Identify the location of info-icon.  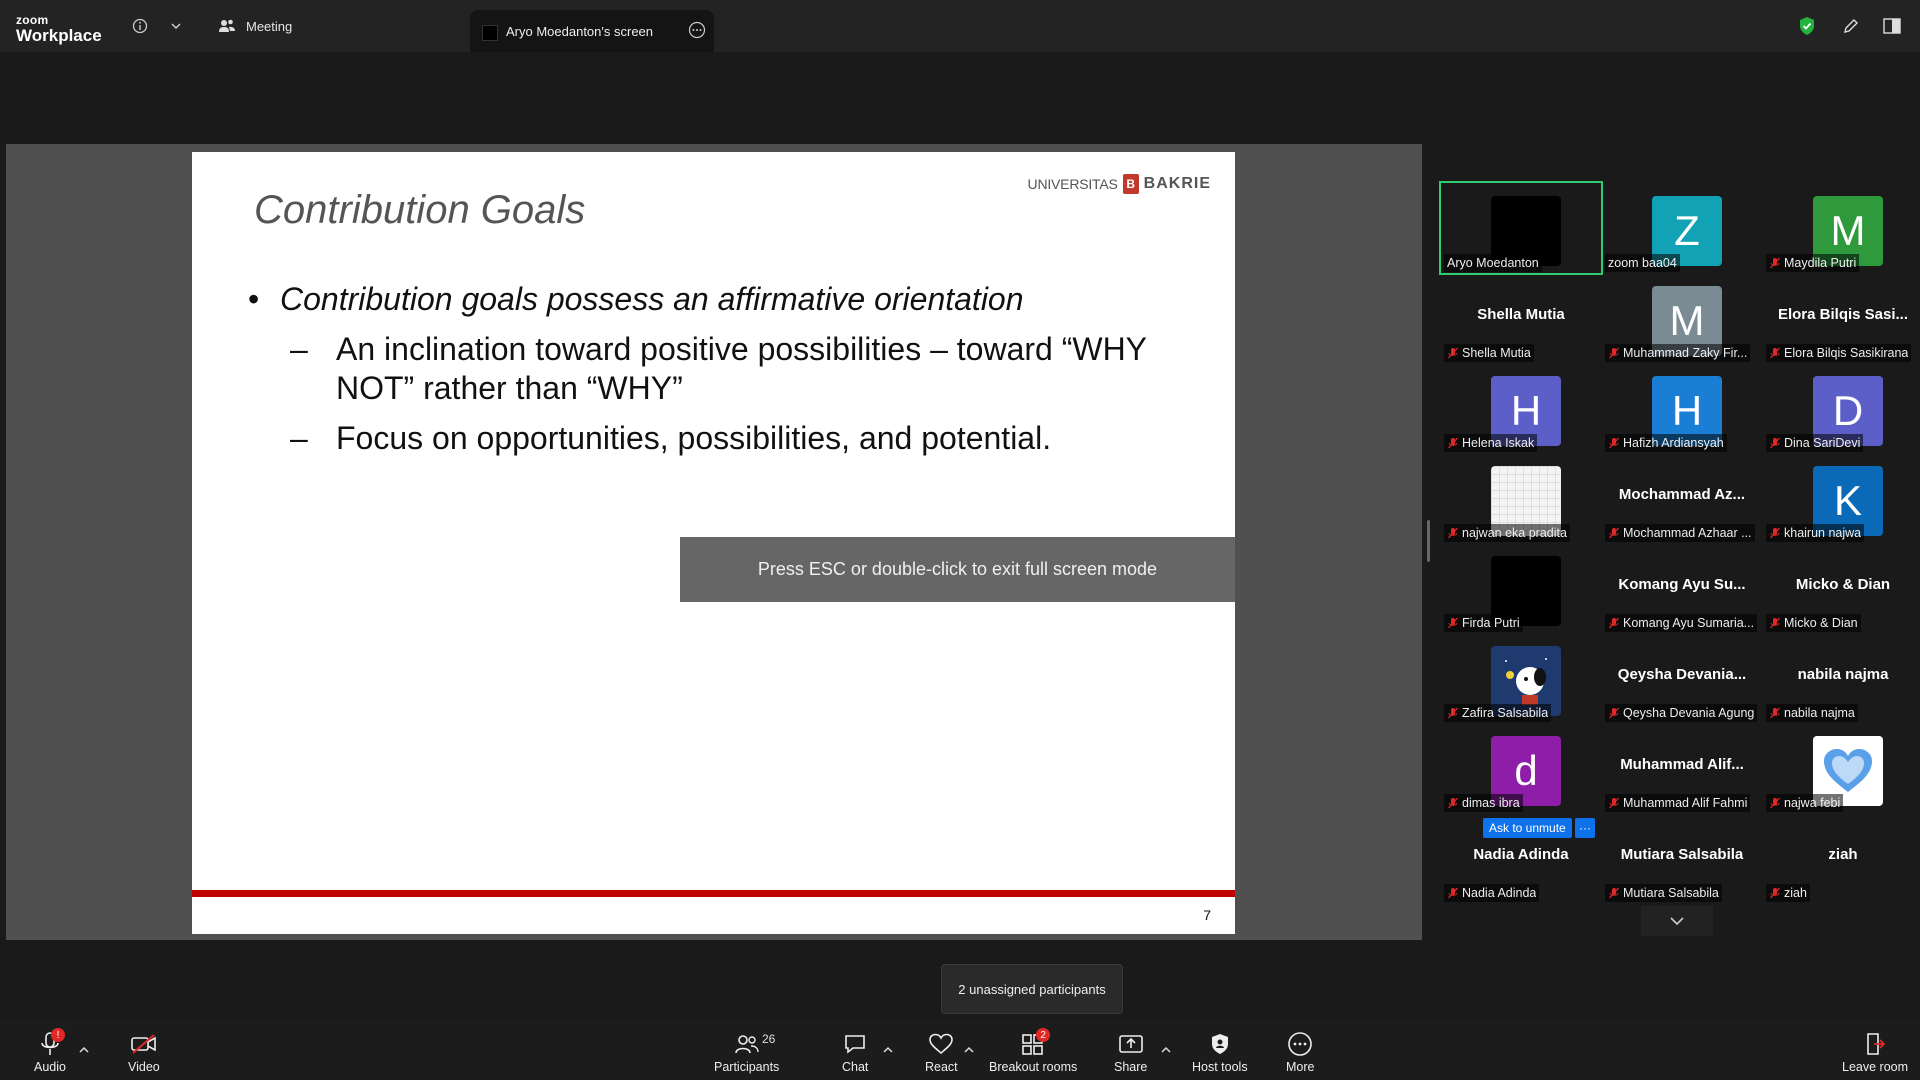
(140, 26).